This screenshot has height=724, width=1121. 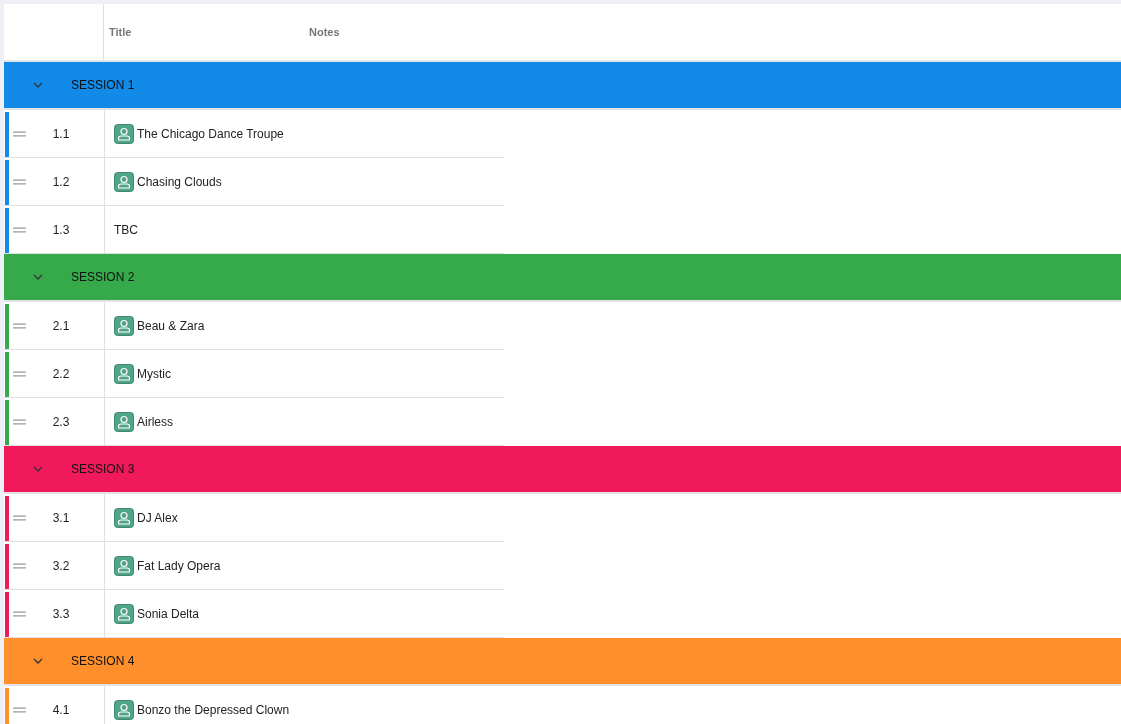 What do you see at coordinates (126, 229) in the screenshot?
I see `item-title: TBC` at bounding box center [126, 229].